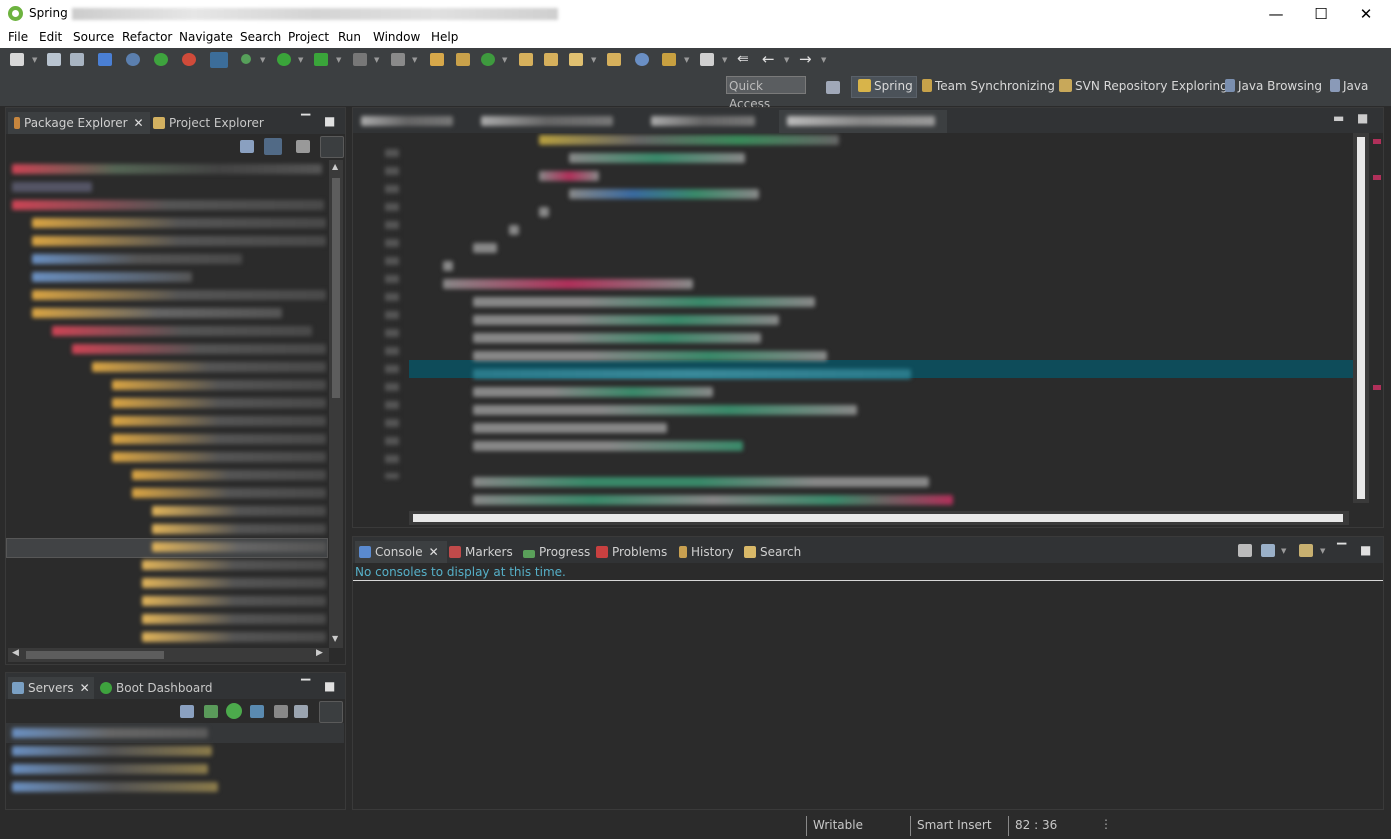 The width and height of the screenshot is (1391, 839). What do you see at coordinates (1276, 14) in the screenshot?
I see `minimize-button: —` at bounding box center [1276, 14].